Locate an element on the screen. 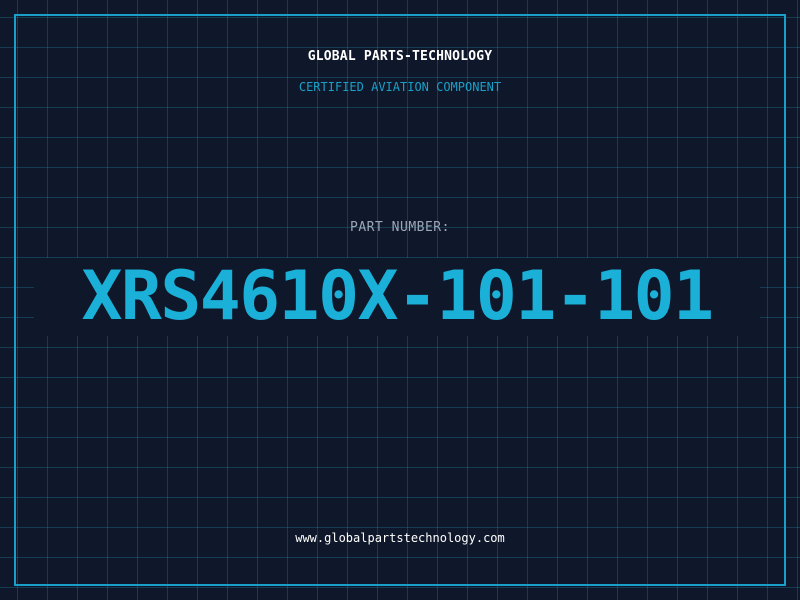 The width and height of the screenshot is (800, 600). part-number-label: PART NUMBER: is located at coordinates (400, 227).